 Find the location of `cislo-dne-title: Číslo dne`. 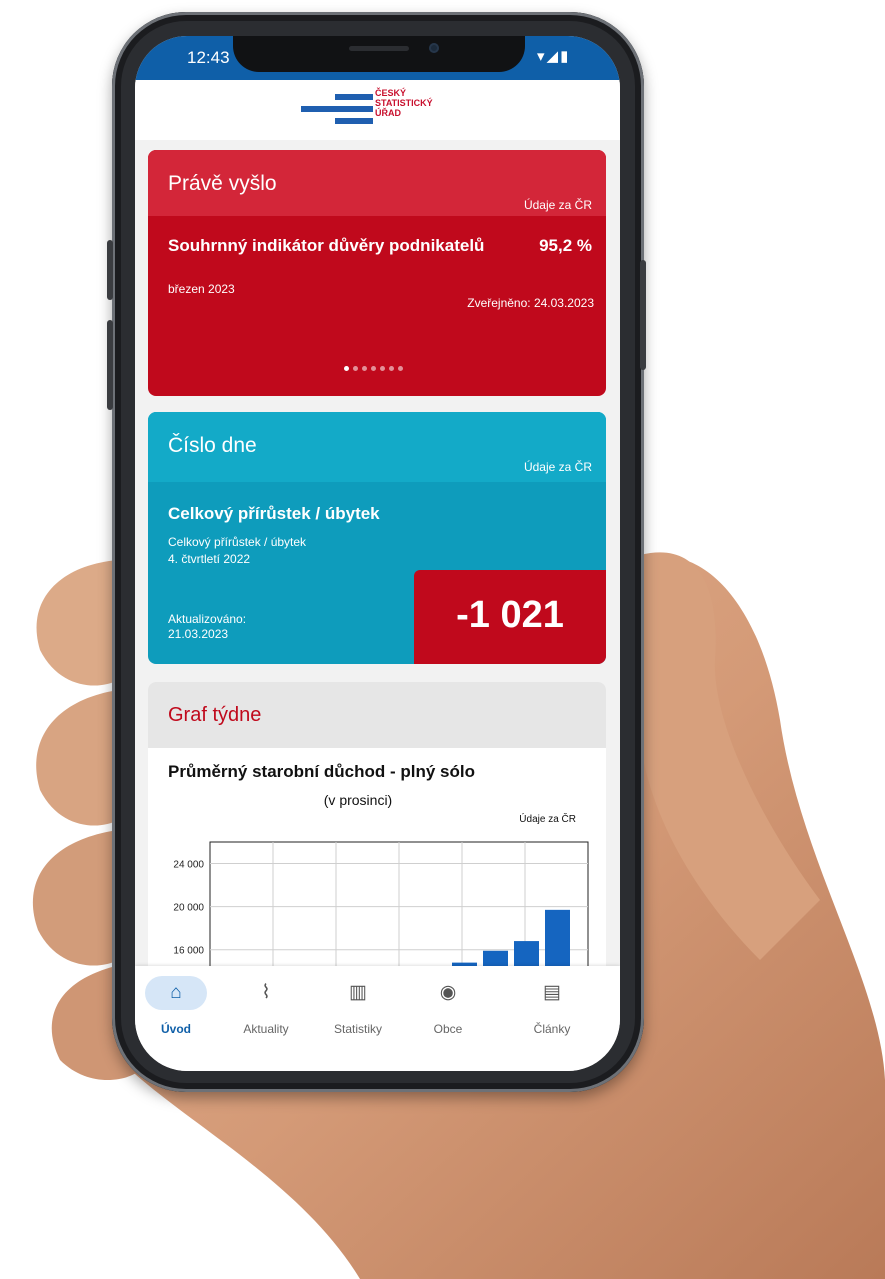

cislo-dne-title: Číslo dne is located at coordinates (212, 445).